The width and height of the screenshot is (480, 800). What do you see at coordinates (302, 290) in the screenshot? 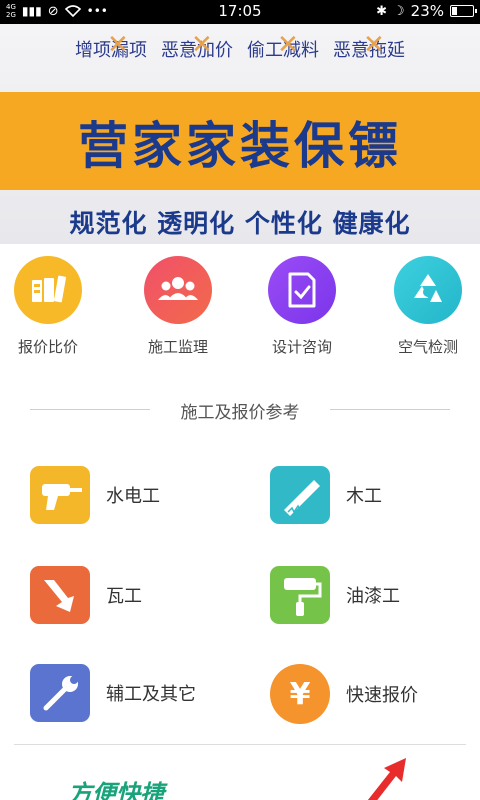
I see `document-check-icon` at bounding box center [302, 290].